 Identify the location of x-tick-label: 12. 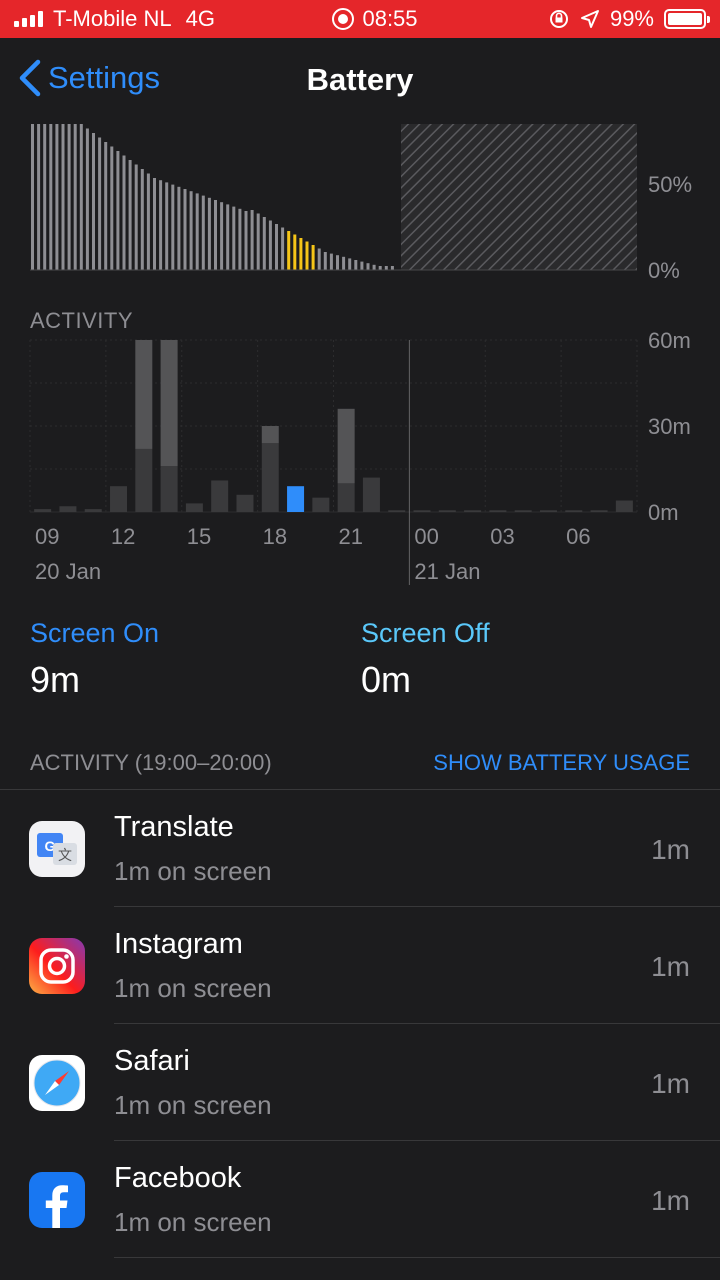
(123, 536).